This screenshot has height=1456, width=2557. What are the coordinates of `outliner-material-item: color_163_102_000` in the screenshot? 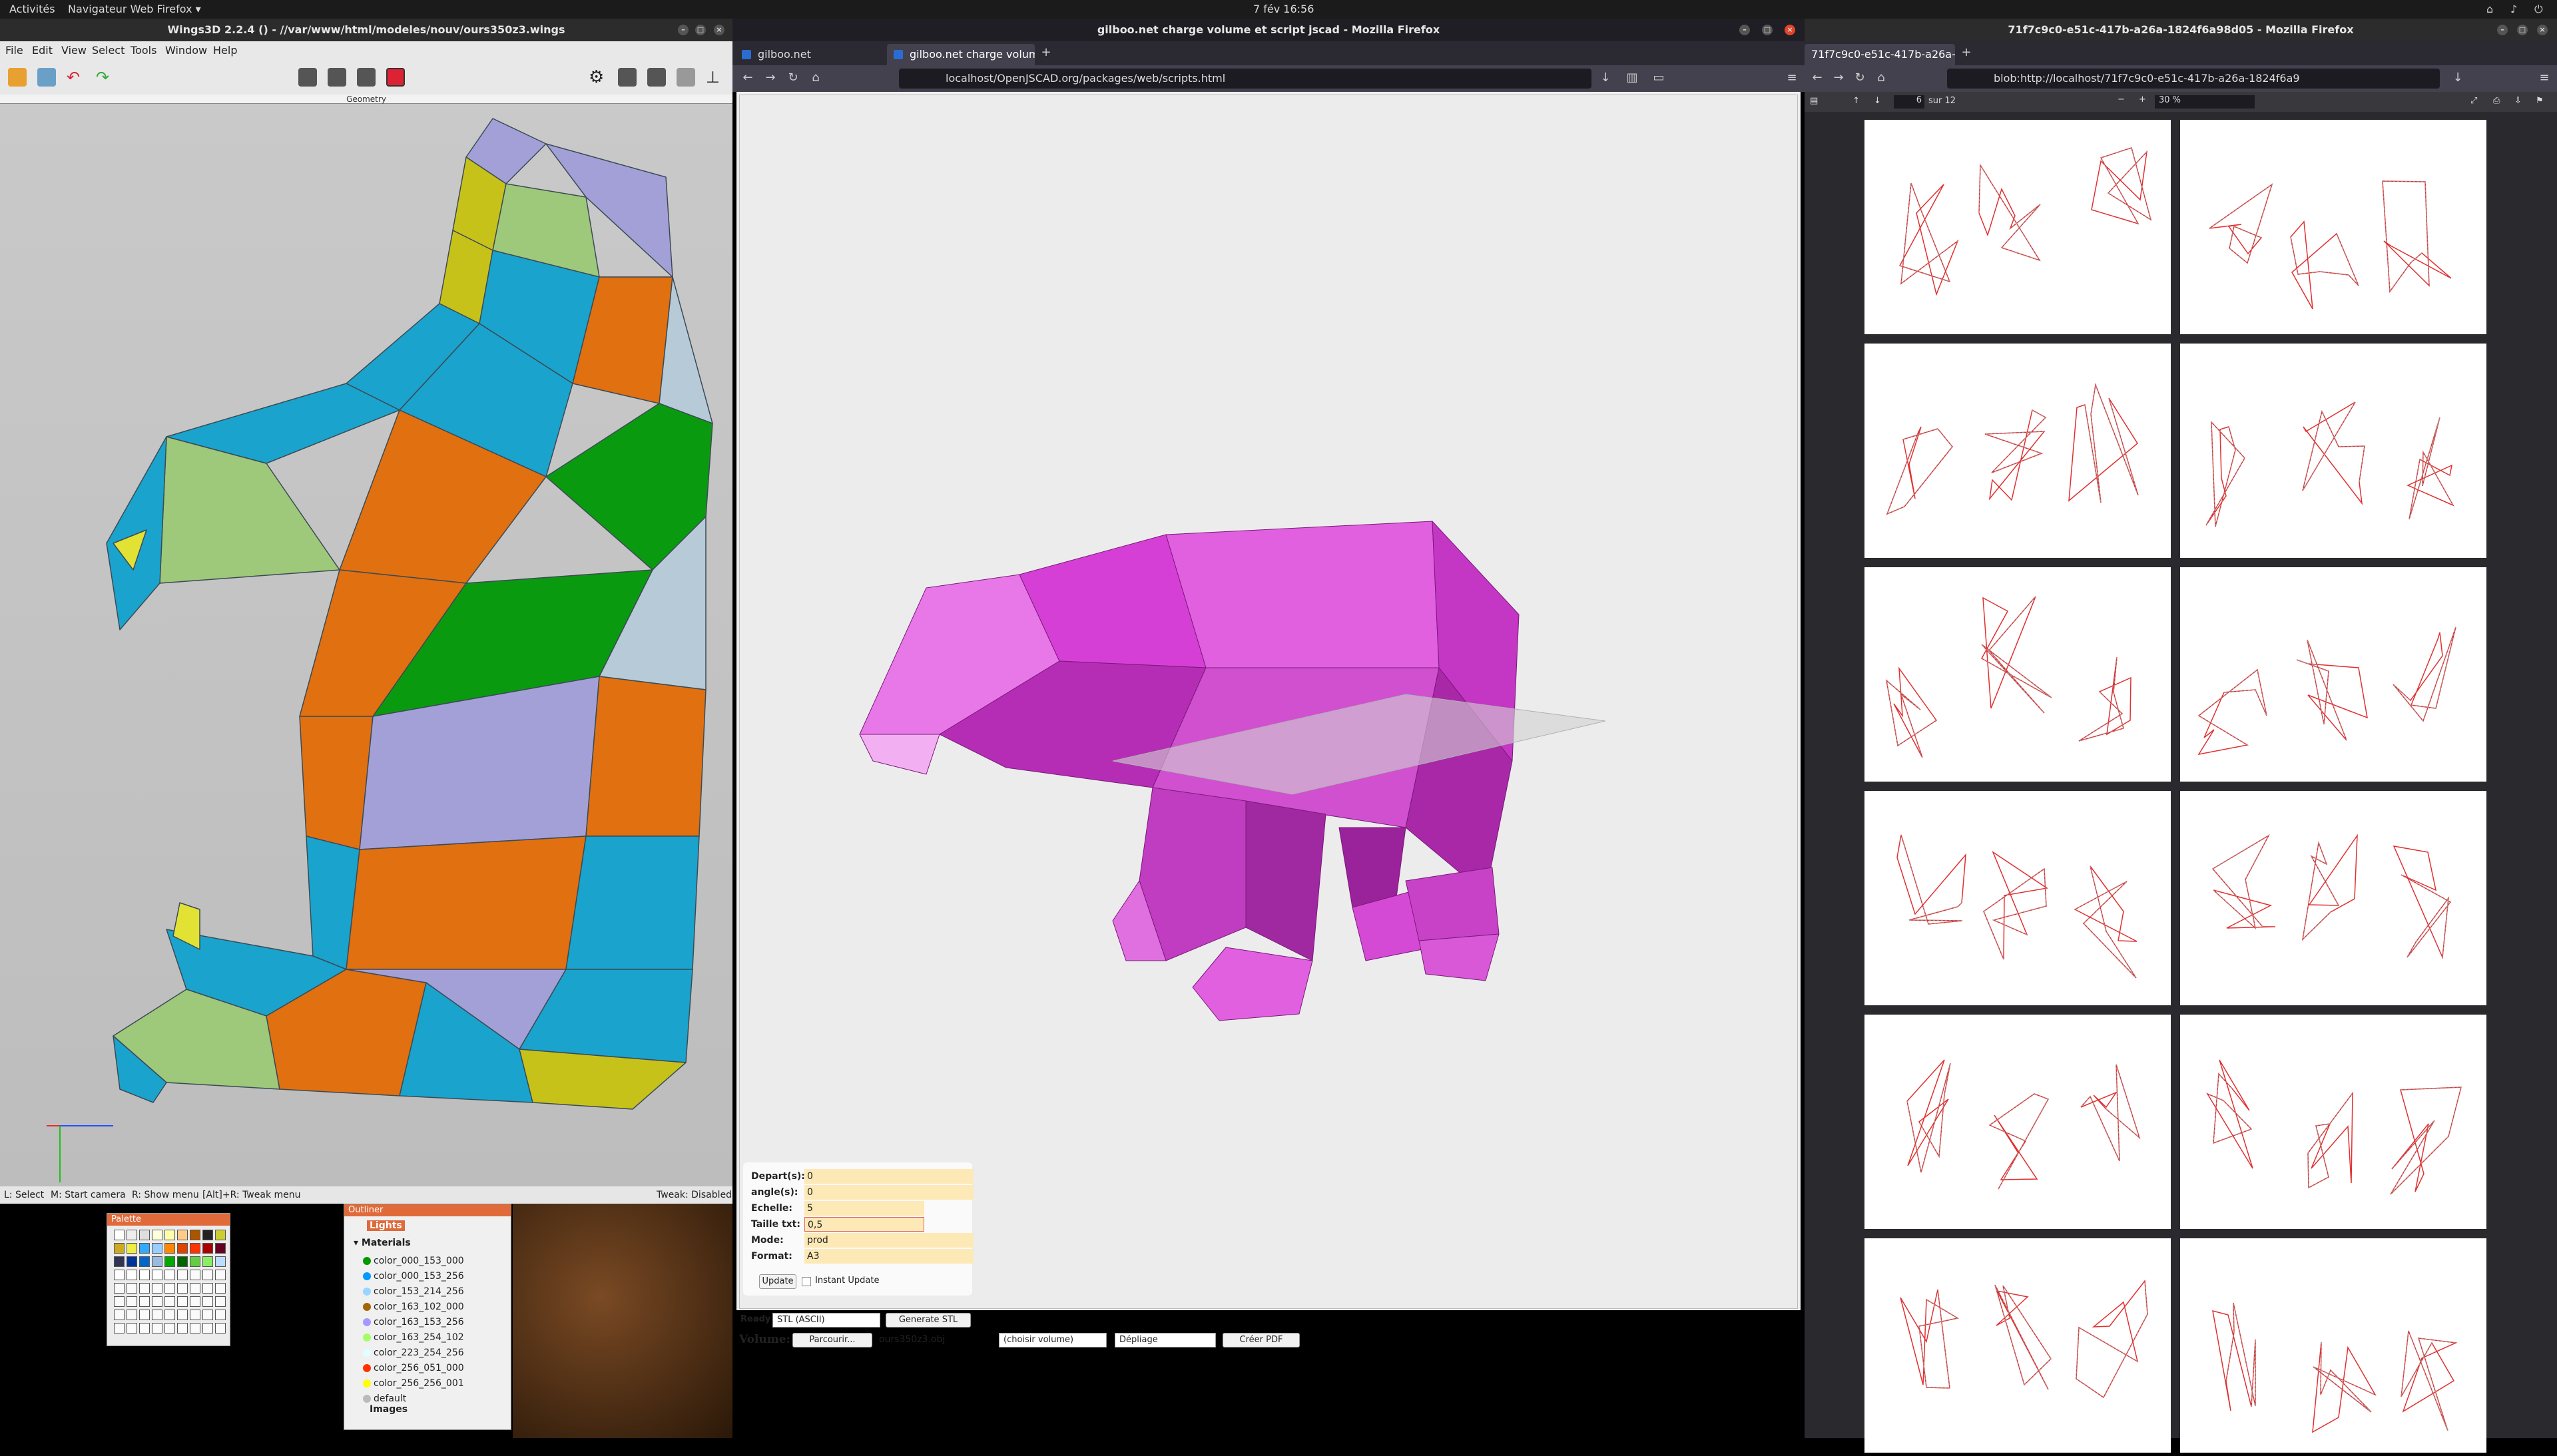 It's located at (413, 1307).